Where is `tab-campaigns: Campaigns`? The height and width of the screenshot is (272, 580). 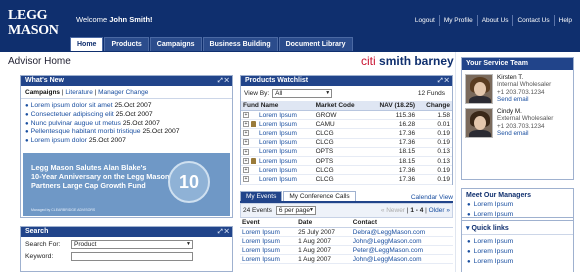 tab-campaigns: Campaigns is located at coordinates (175, 44).